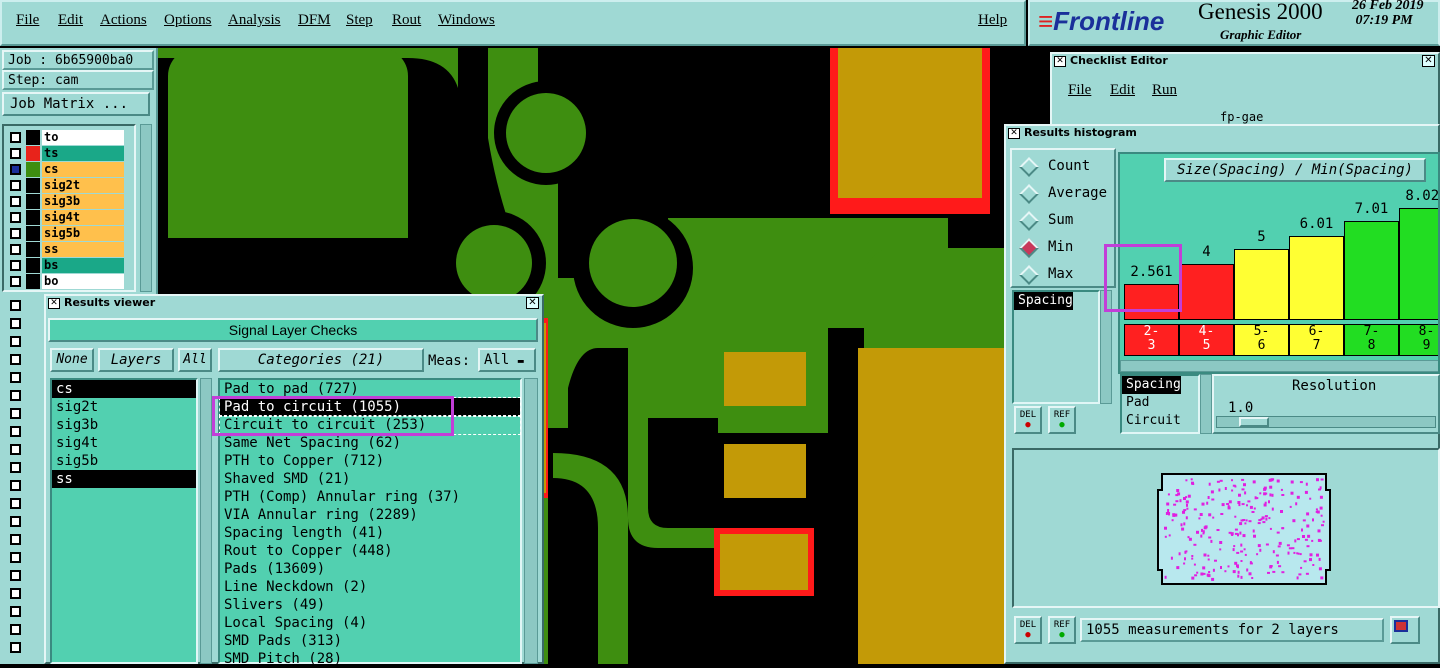 The height and width of the screenshot is (668, 1440). What do you see at coordinates (83, 217) in the screenshot?
I see `layer-name: sig4t` at bounding box center [83, 217].